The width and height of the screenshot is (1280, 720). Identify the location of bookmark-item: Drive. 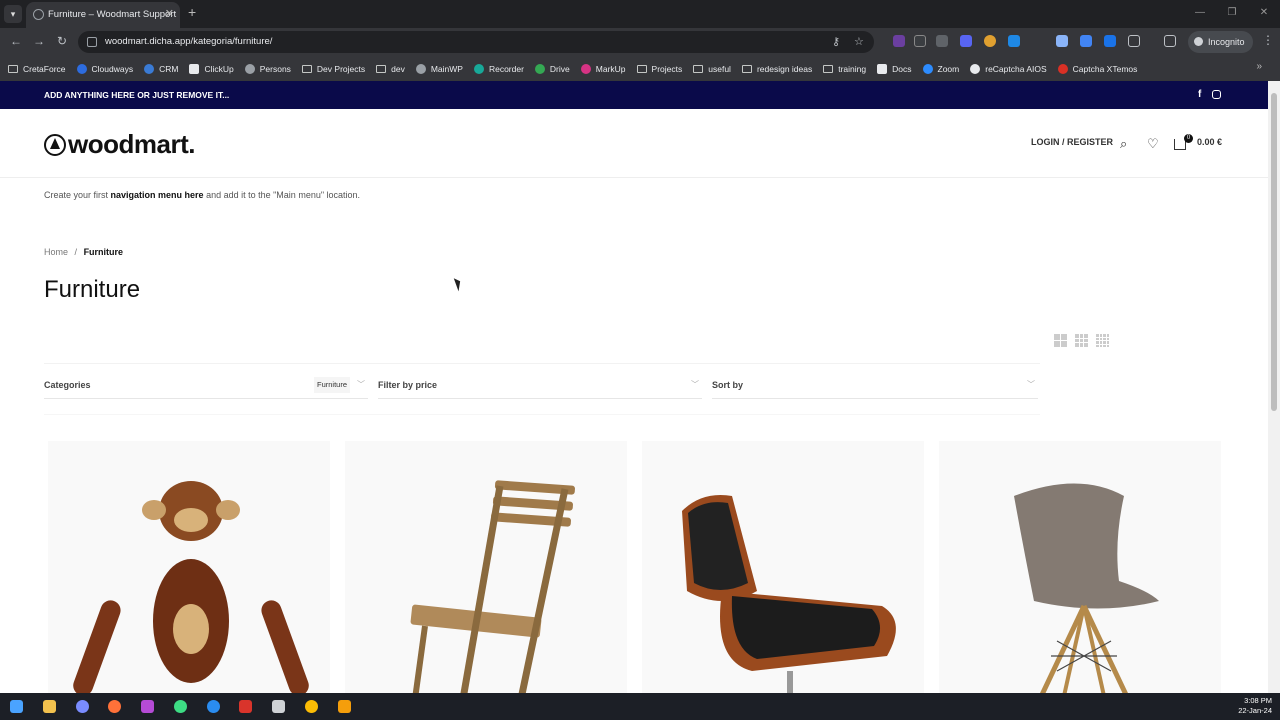
(552, 68).